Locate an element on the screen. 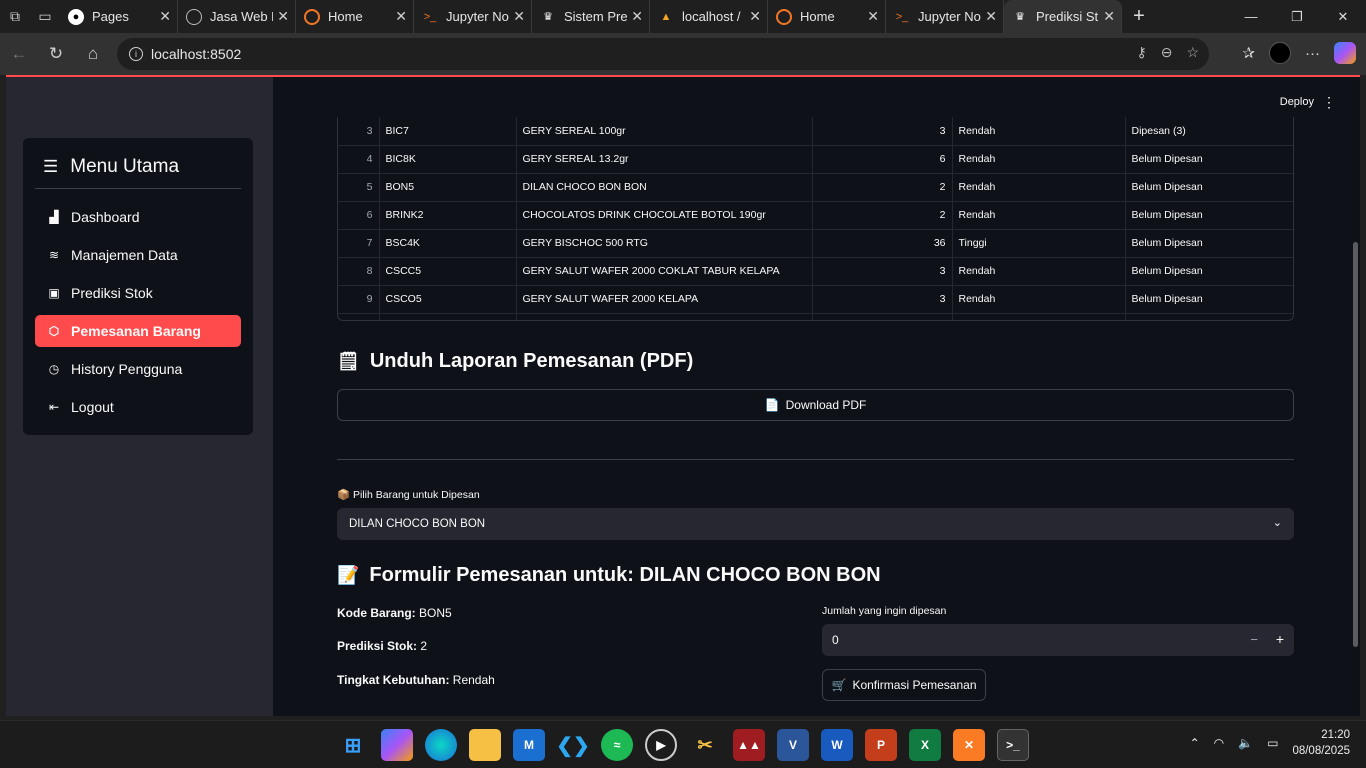  streamlit-icon: ♛ is located at coordinates (548, 17).